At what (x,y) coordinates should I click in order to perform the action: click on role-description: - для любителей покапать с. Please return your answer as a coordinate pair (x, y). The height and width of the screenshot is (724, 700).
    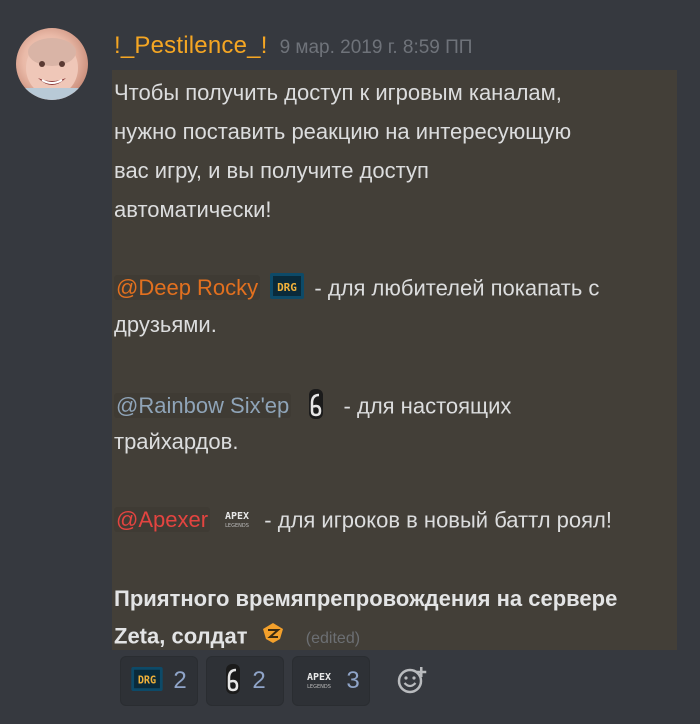
    Looking at the image, I should click on (457, 288).